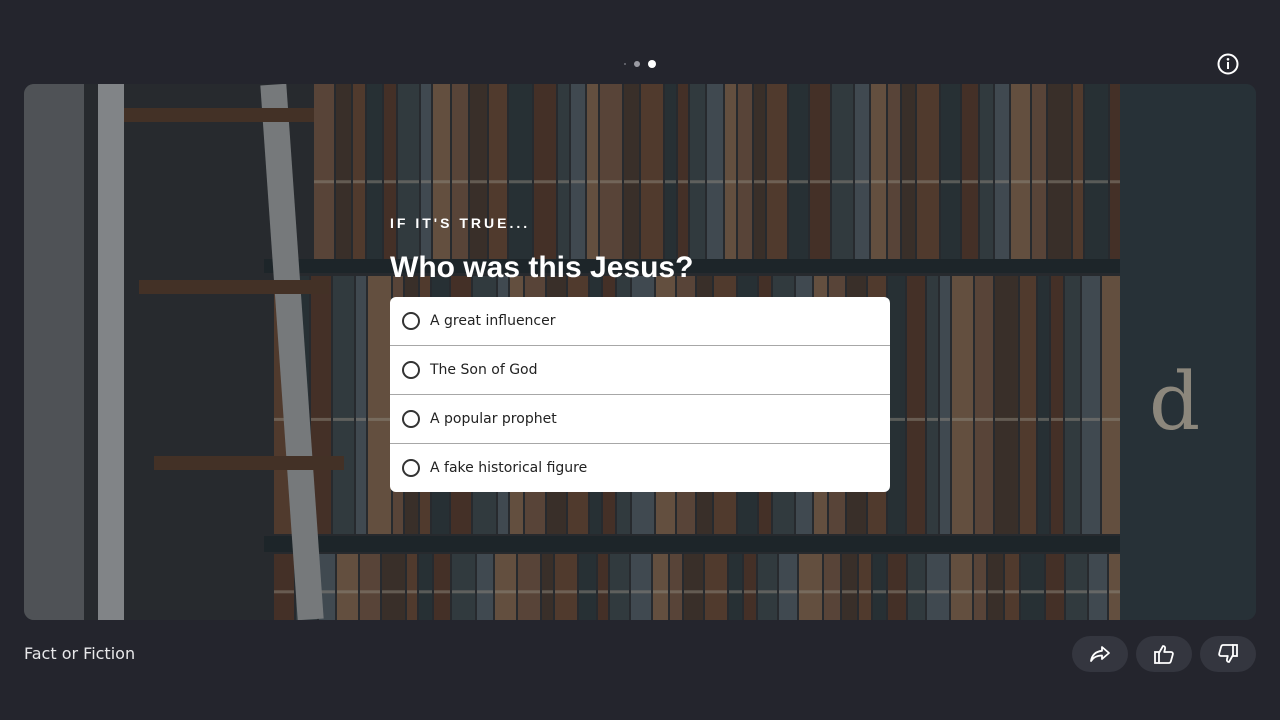  I want to click on answer-label: A great influencer, so click(493, 321).